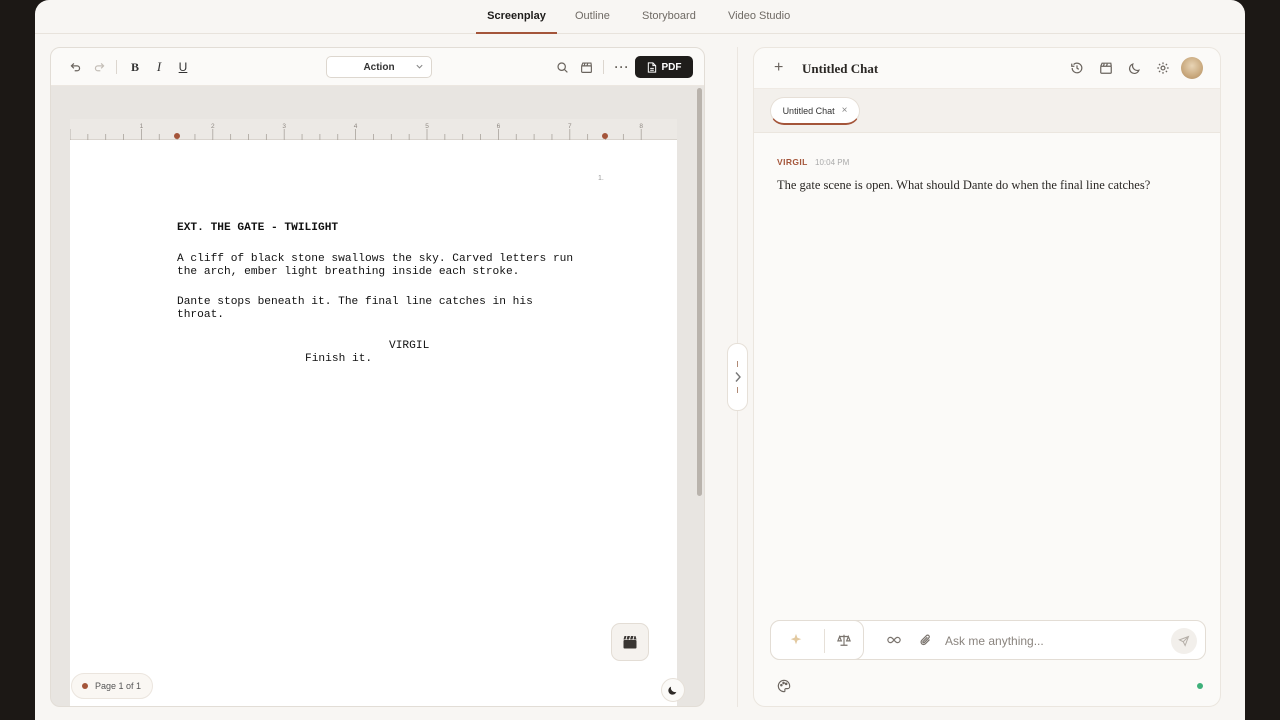  Describe the element at coordinates (844, 640) in the screenshot. I see `scale-icon` at that location.